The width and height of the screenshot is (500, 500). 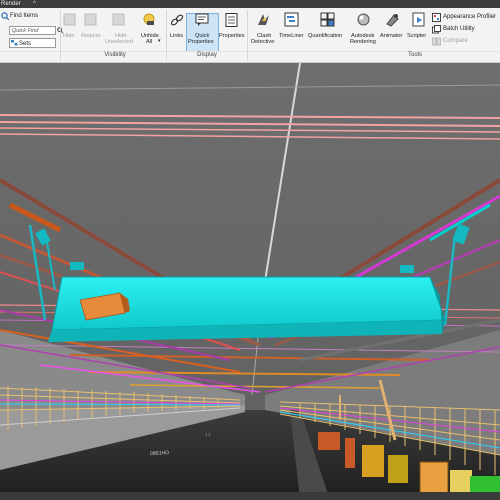 I want to click on ribbon-tab-render: Render, so click(x=11, y=4).